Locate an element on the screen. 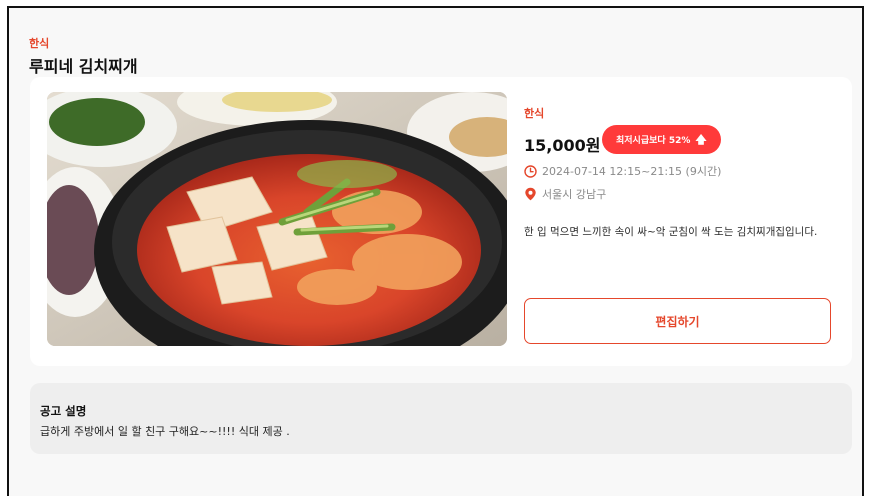  wage-comparison-badge: 최저시급보다 52% 🡅 is located at coordinates (661, 139).